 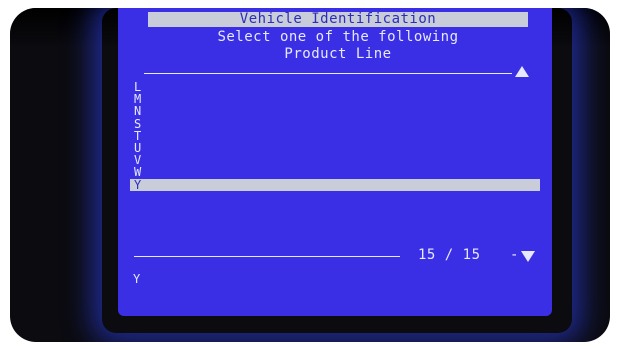 I want to click on list-item: S, so click(x=335, y=124).